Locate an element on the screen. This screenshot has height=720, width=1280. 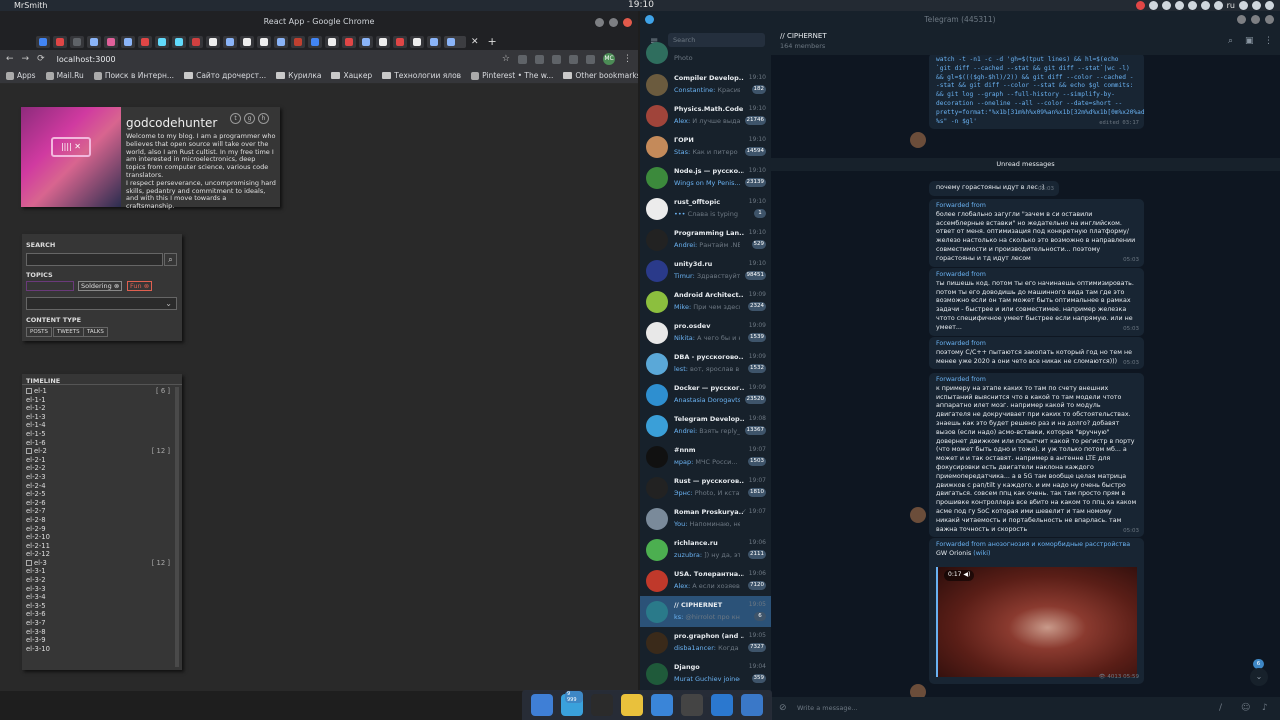
terminal-app-icon is located at coordinates (692, 705).